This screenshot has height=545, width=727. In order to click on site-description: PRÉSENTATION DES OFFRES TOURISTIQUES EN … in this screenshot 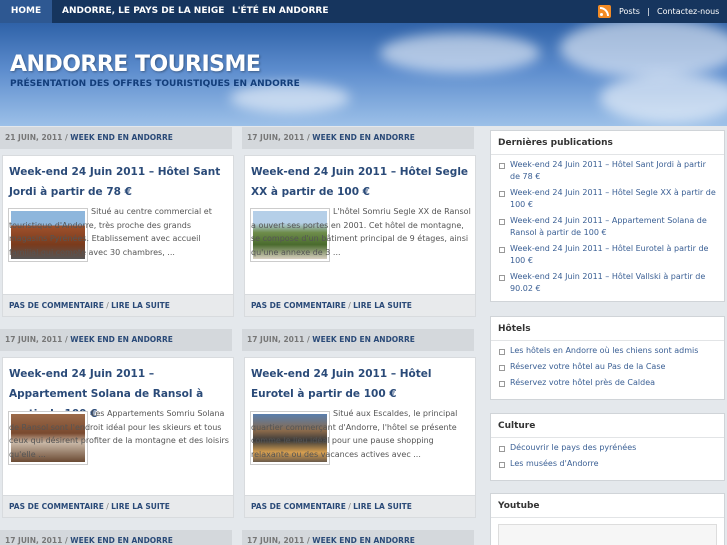, I will do `click(155, 84)`.